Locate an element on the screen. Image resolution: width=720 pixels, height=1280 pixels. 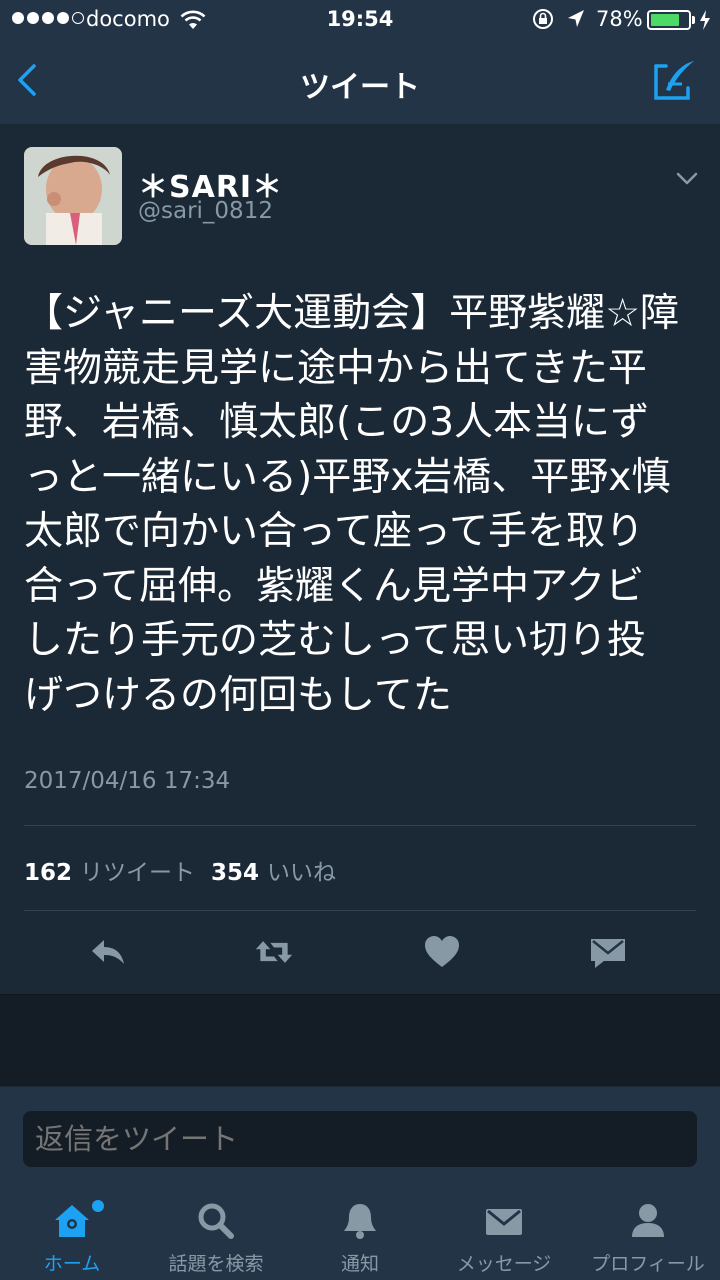
tweet-timestamp: 2017/04/16 17:34 is located at coordinates (127, 781).